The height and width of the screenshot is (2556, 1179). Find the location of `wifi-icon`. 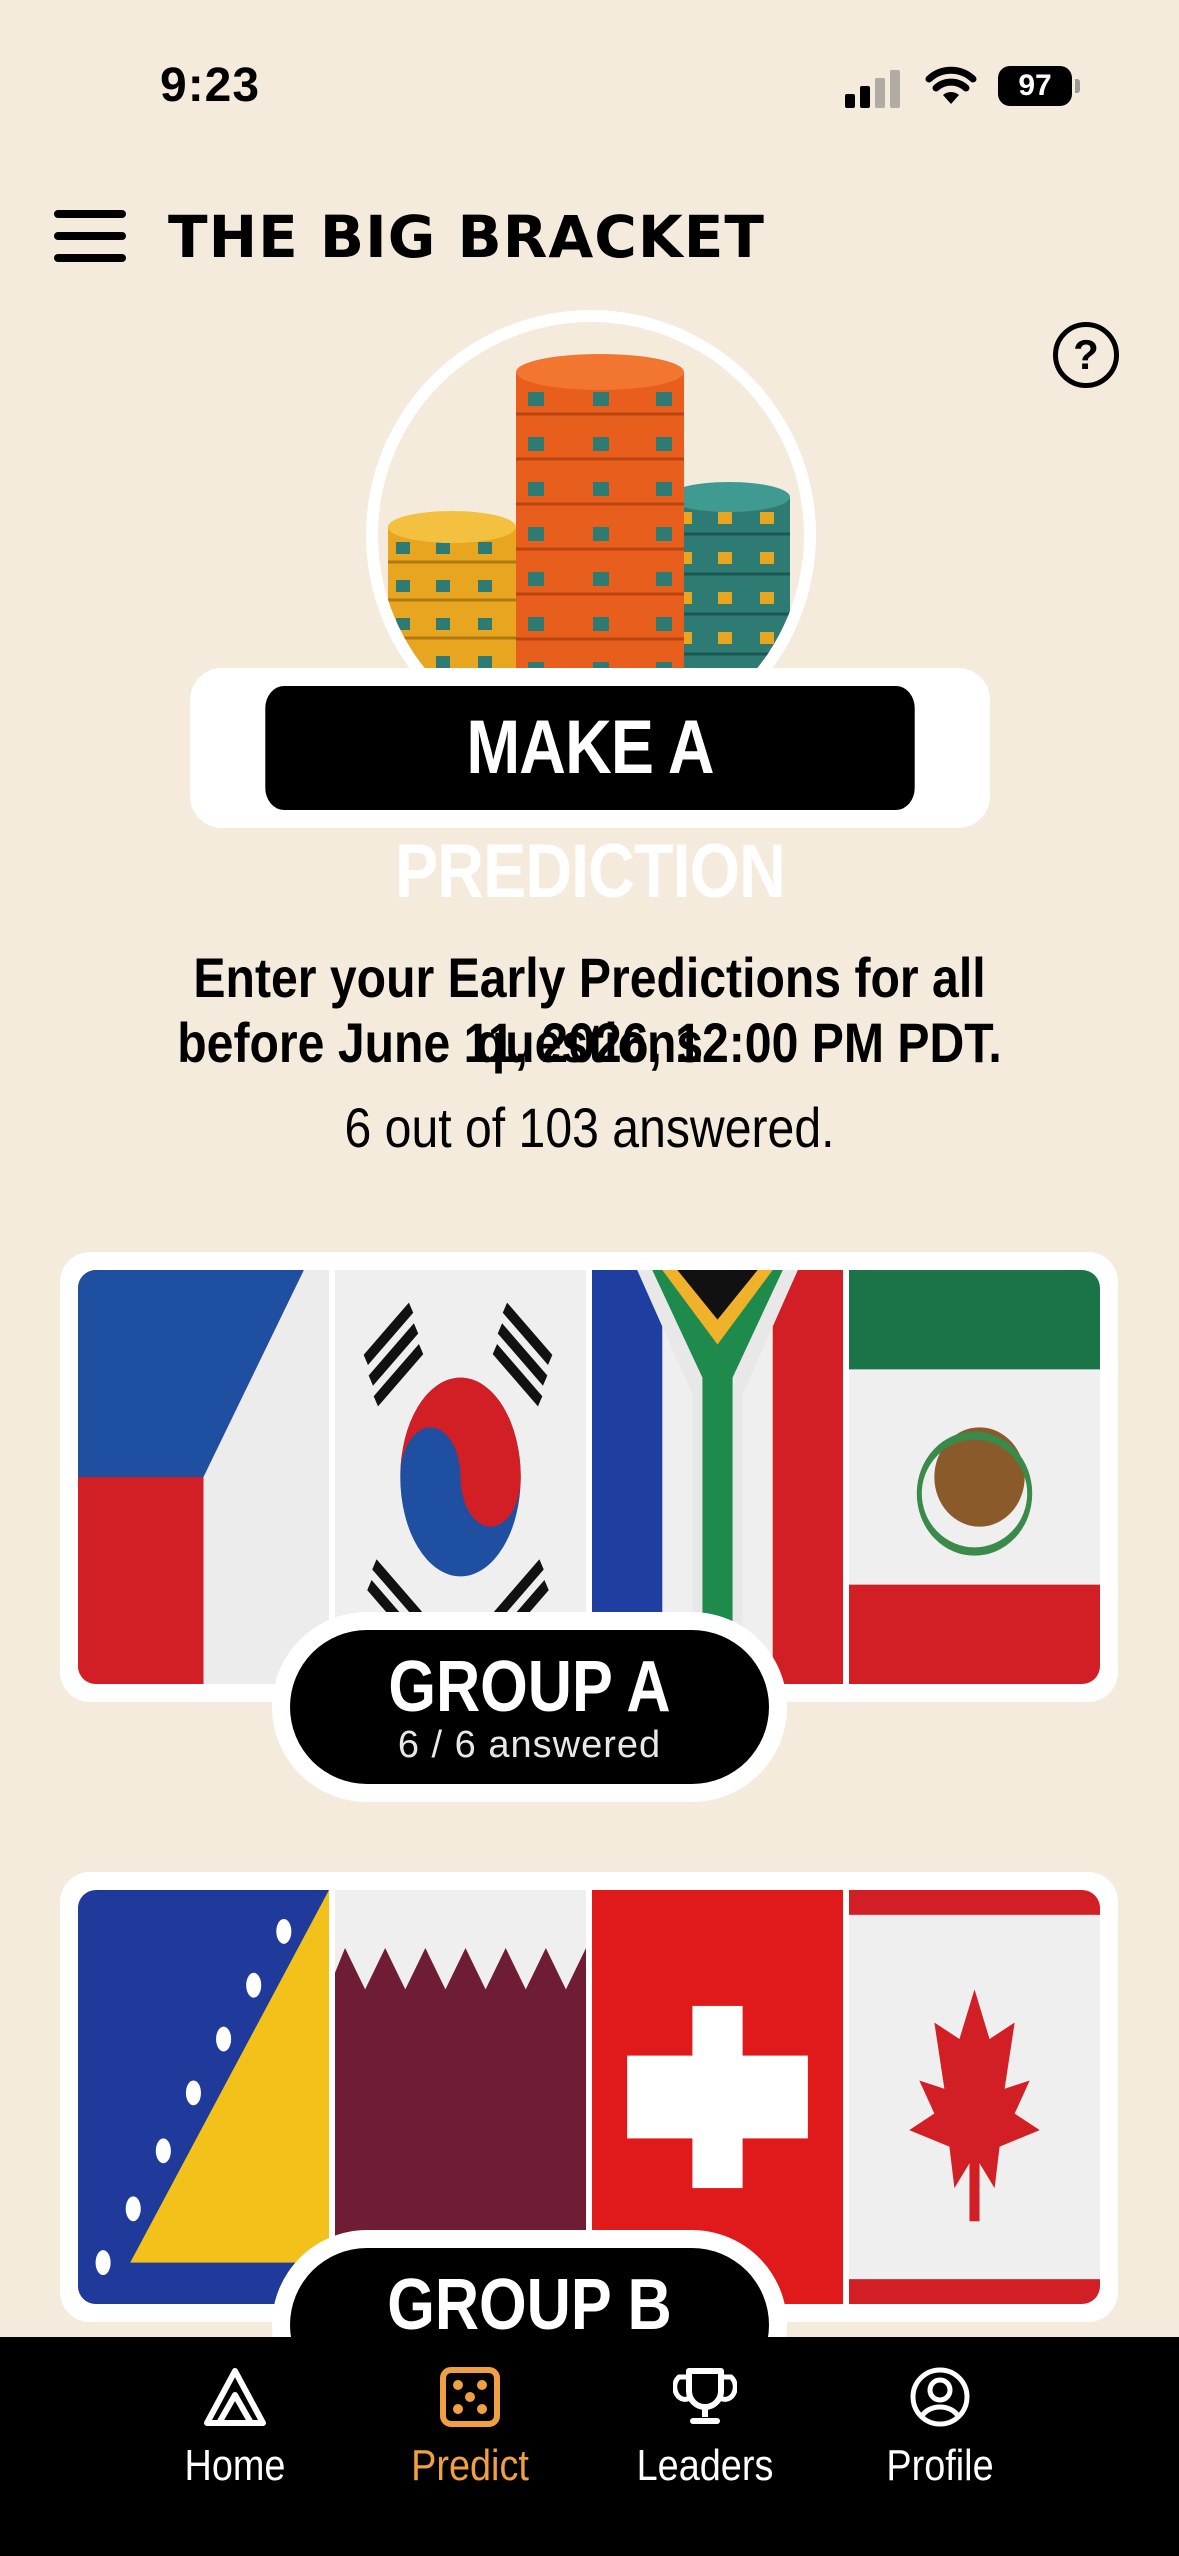

wifi-icon is located at coordinates (951, 85).